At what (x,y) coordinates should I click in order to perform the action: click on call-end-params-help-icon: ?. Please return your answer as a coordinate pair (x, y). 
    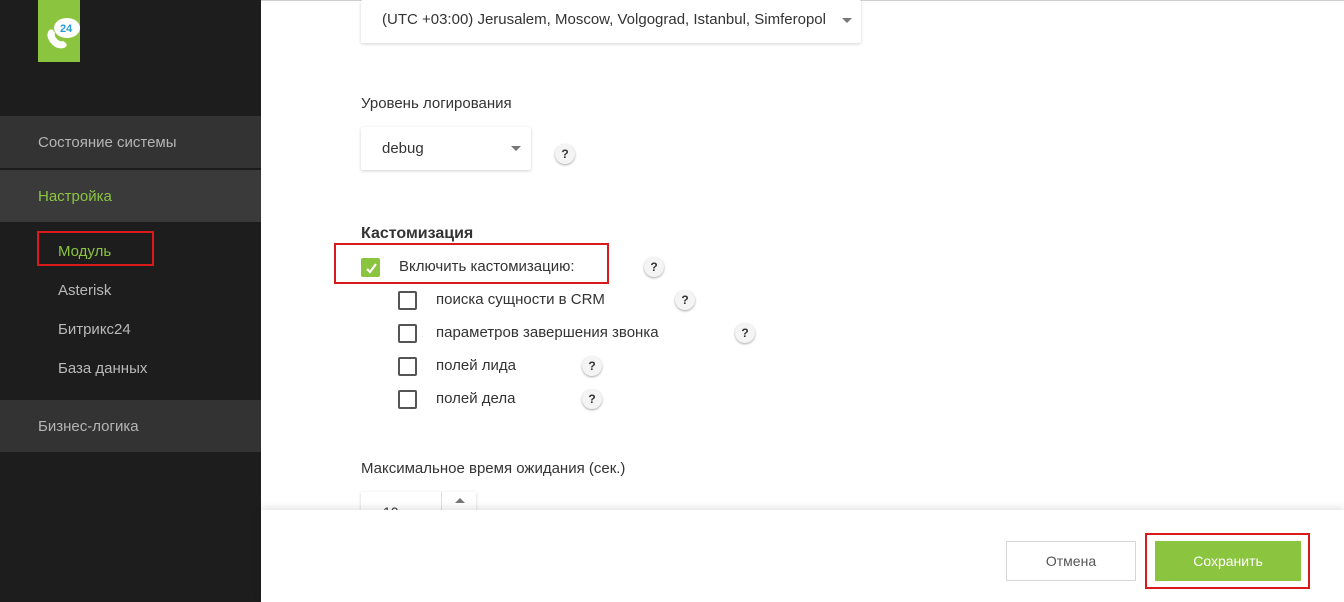
    Looking at the image, I should click on (745, 333).